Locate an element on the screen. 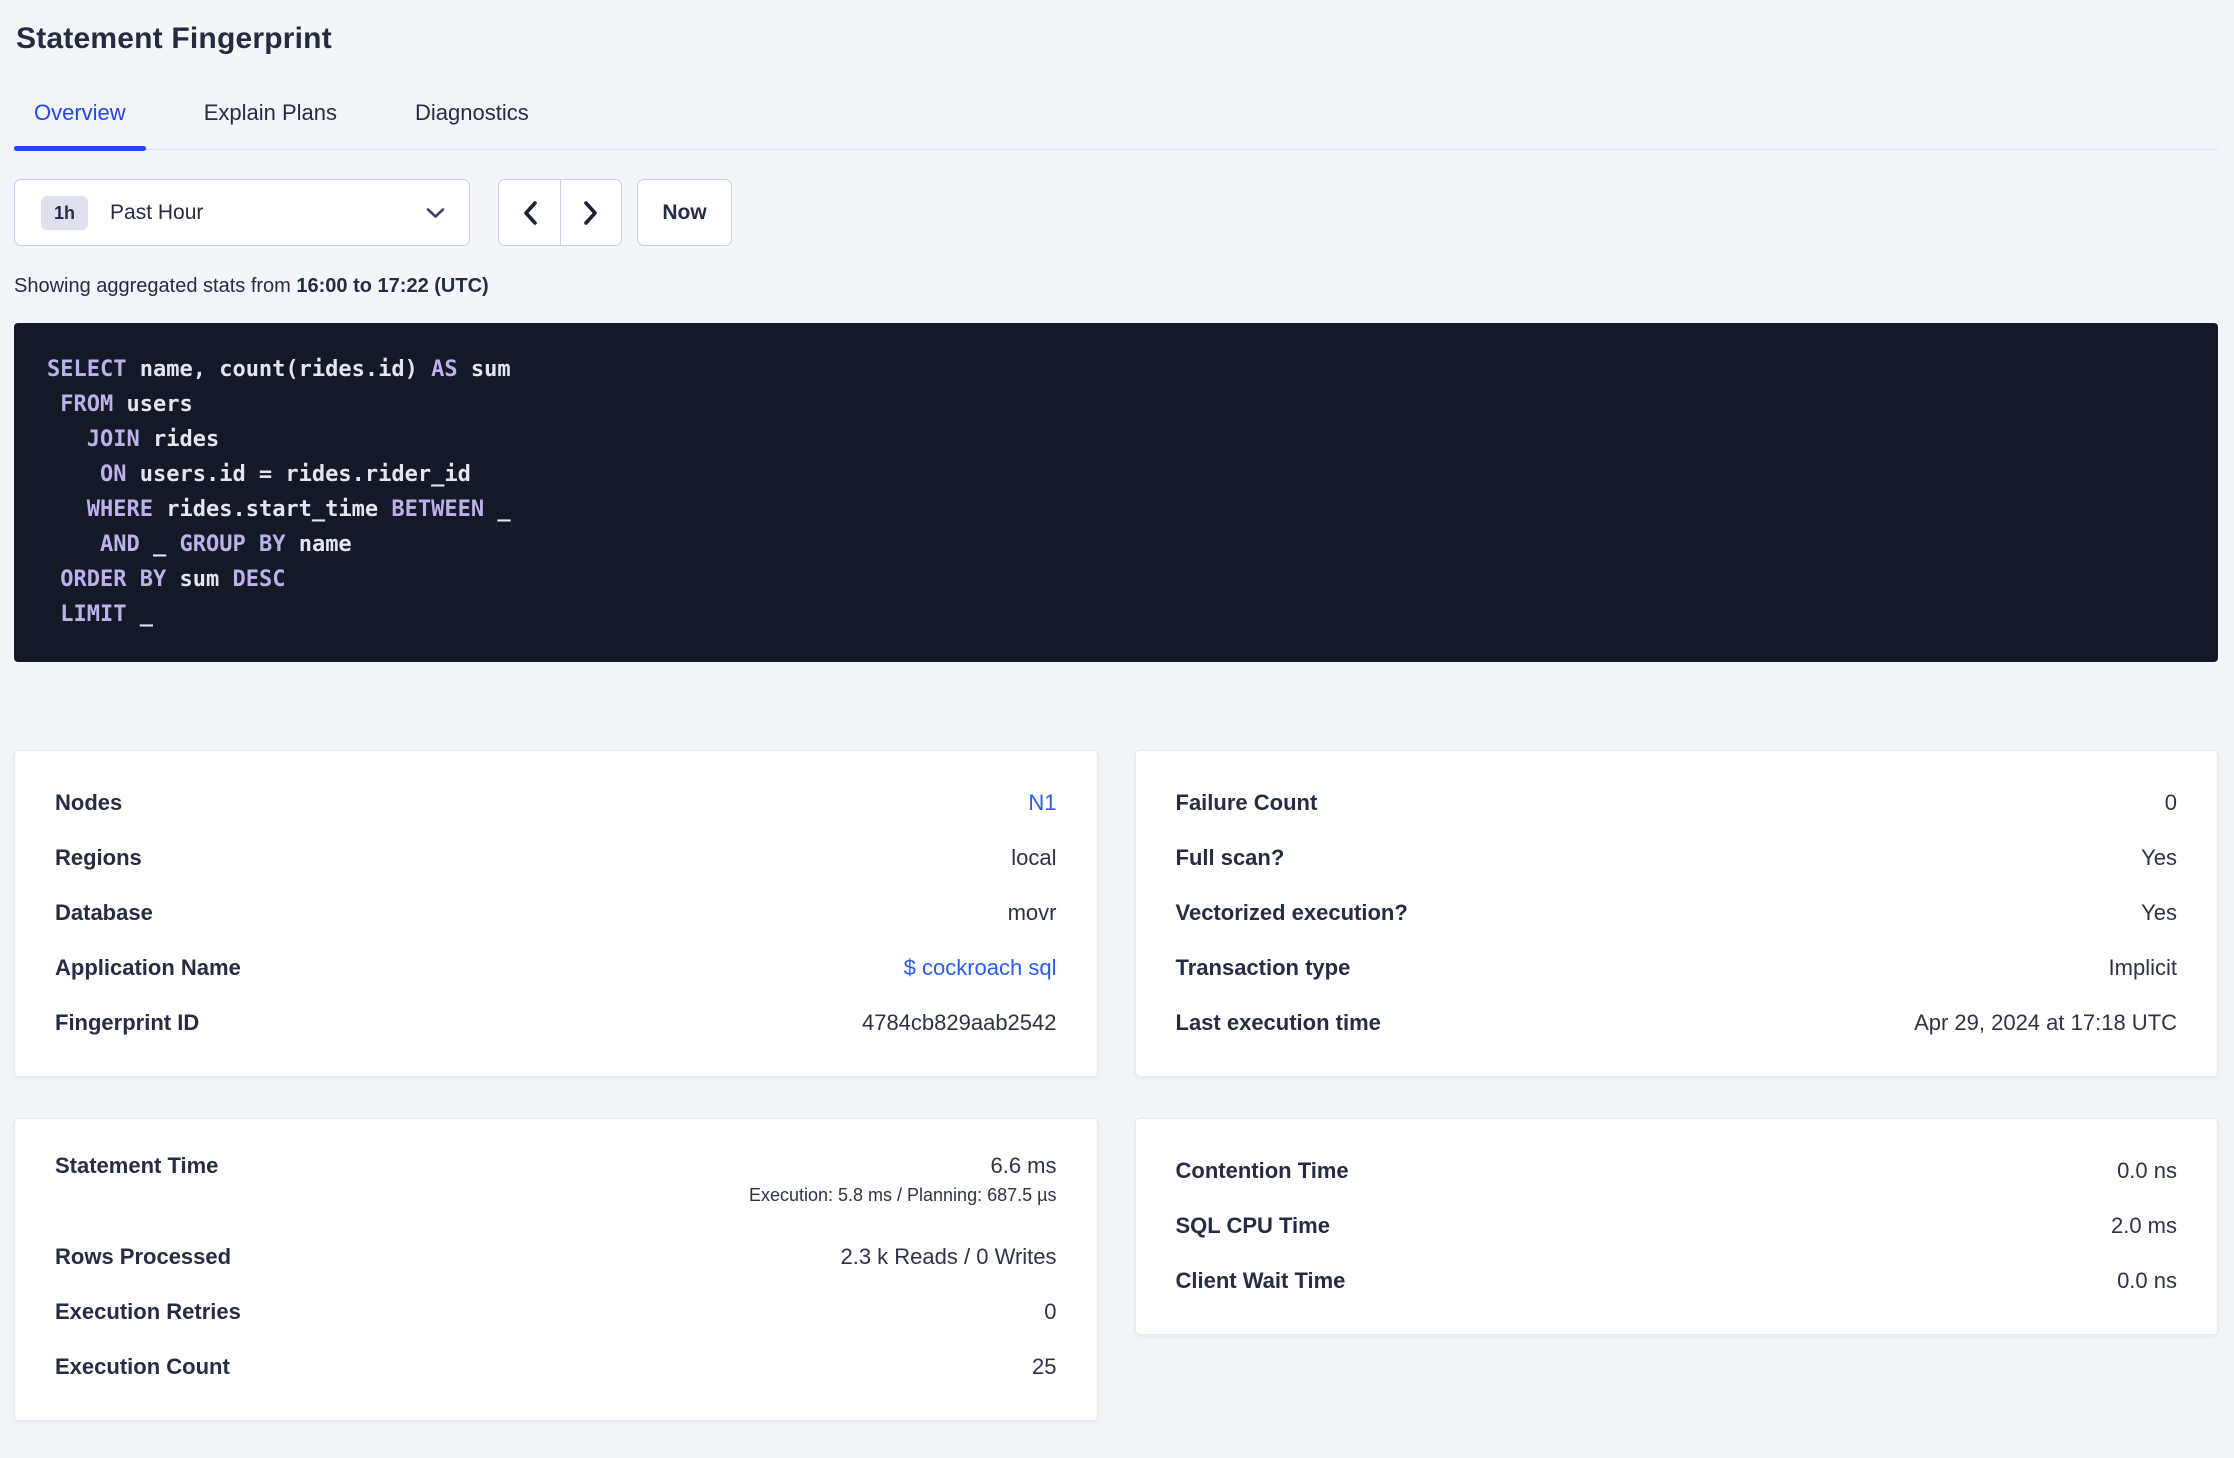 The image size is (2234, 1458). row-label: Client Wait Time is located at coordinates (1260, 1280).